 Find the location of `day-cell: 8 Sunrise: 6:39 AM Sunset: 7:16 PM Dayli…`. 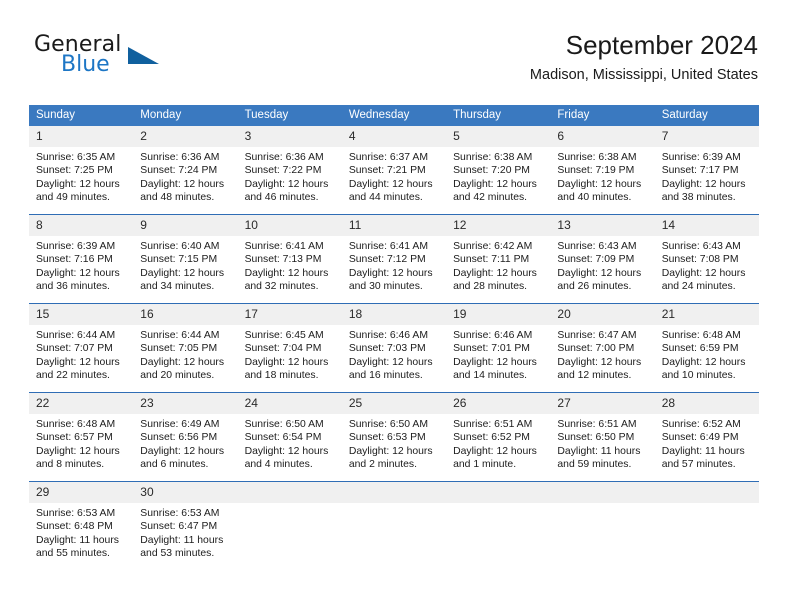

day-cell: 8 Sunrise: 6:39 AM Sunset: 7:16 PM Dayli… is located at coordinates (81, 259).